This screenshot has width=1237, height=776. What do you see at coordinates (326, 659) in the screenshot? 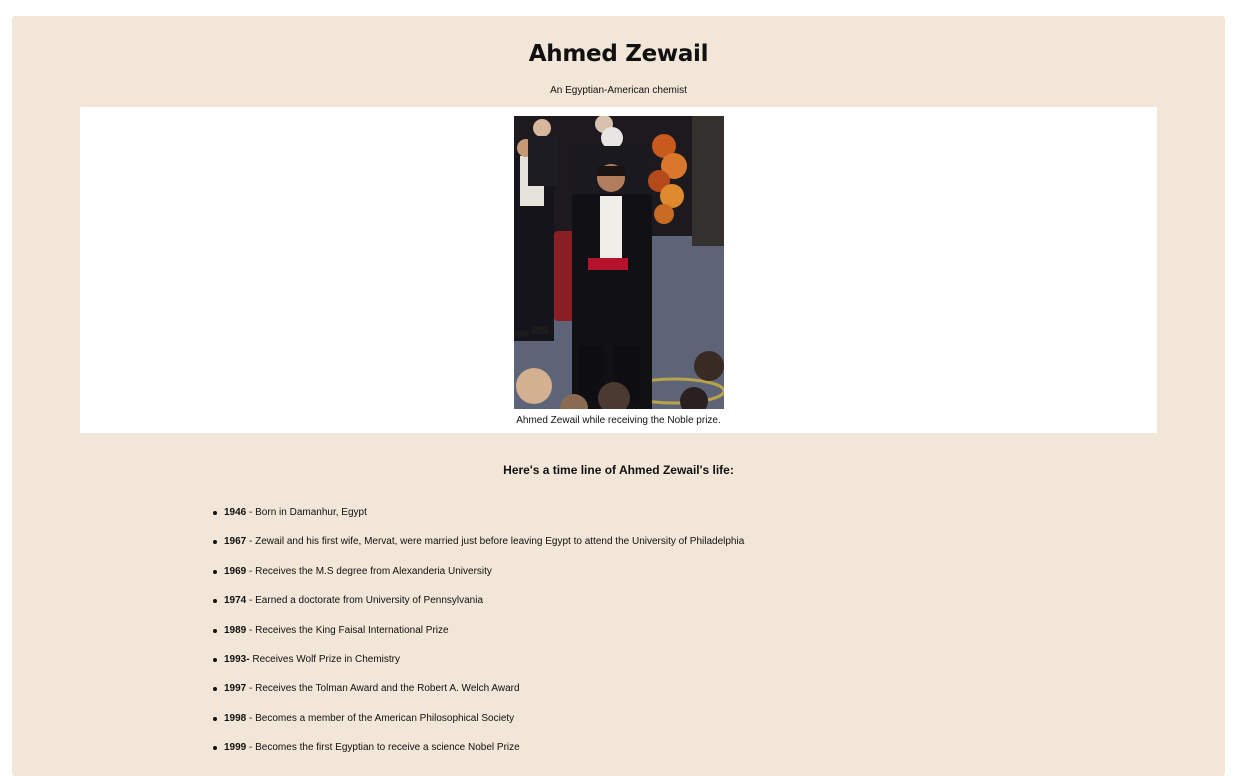
I see `timeline-text: Receives Wolf Prize in Chemistry` at bounding box center [326, 659].